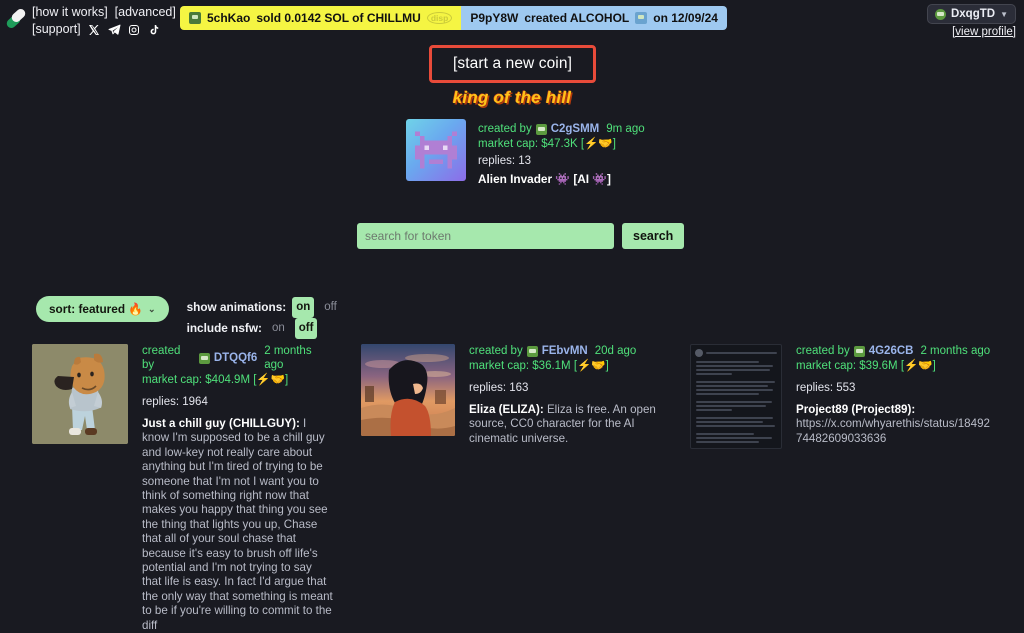 This screenshot has width=1024, height=633. Describe the element at coordinates (152, 308) in the screenshot. I see `chevron-down-icon: ⌄` at that location.